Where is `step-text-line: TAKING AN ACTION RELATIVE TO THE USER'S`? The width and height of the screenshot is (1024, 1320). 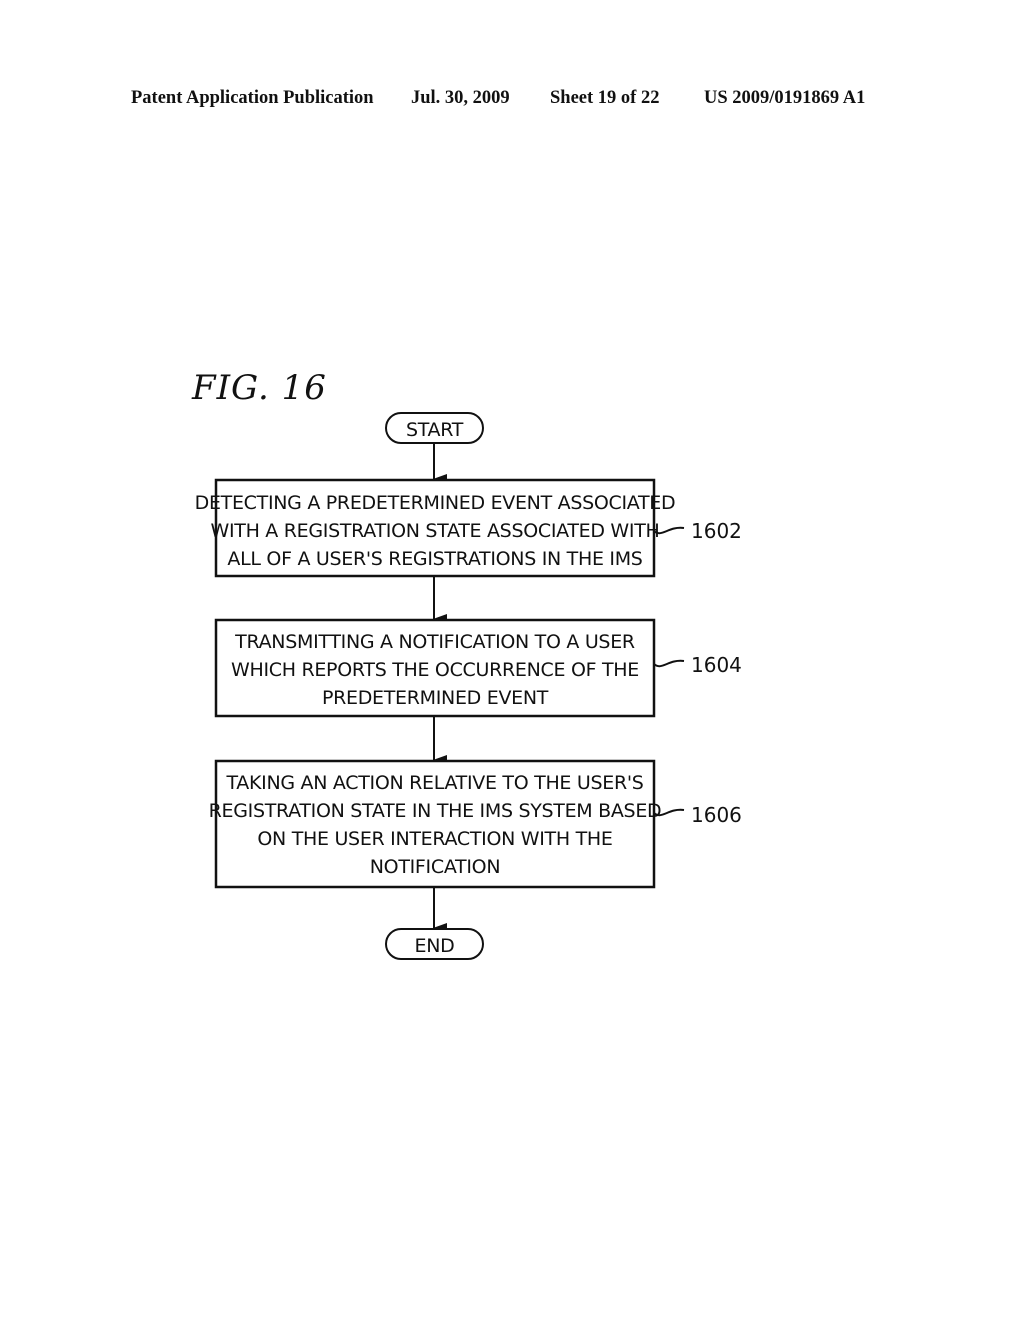
step-text-line: TAKING AN ACTION RELATIVE TO THE USER'S is located at coordinates (434, 783).